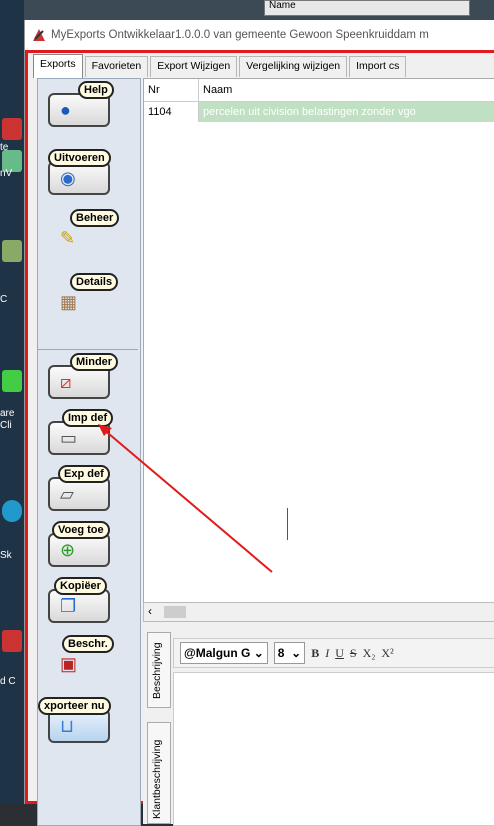  What do you see at coordinates (88, 349) in the screenshot?
I see `panel-divider` at bounding box center [88, 349].